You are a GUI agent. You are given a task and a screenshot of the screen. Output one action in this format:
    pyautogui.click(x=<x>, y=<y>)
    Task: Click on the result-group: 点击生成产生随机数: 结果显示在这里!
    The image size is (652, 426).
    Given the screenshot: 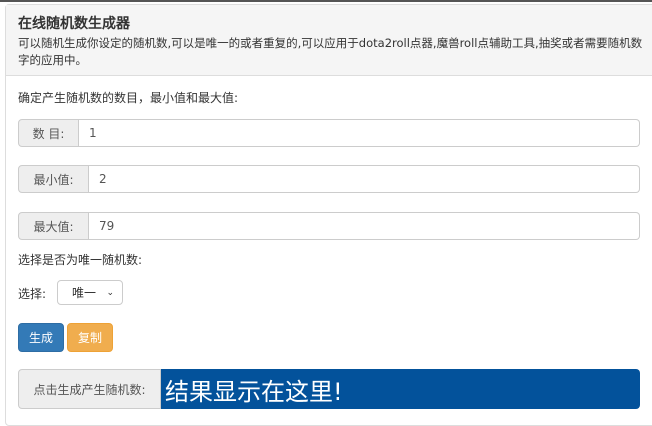 What is the action you would take?
    pyautogui.click(x=329, y=389)
    